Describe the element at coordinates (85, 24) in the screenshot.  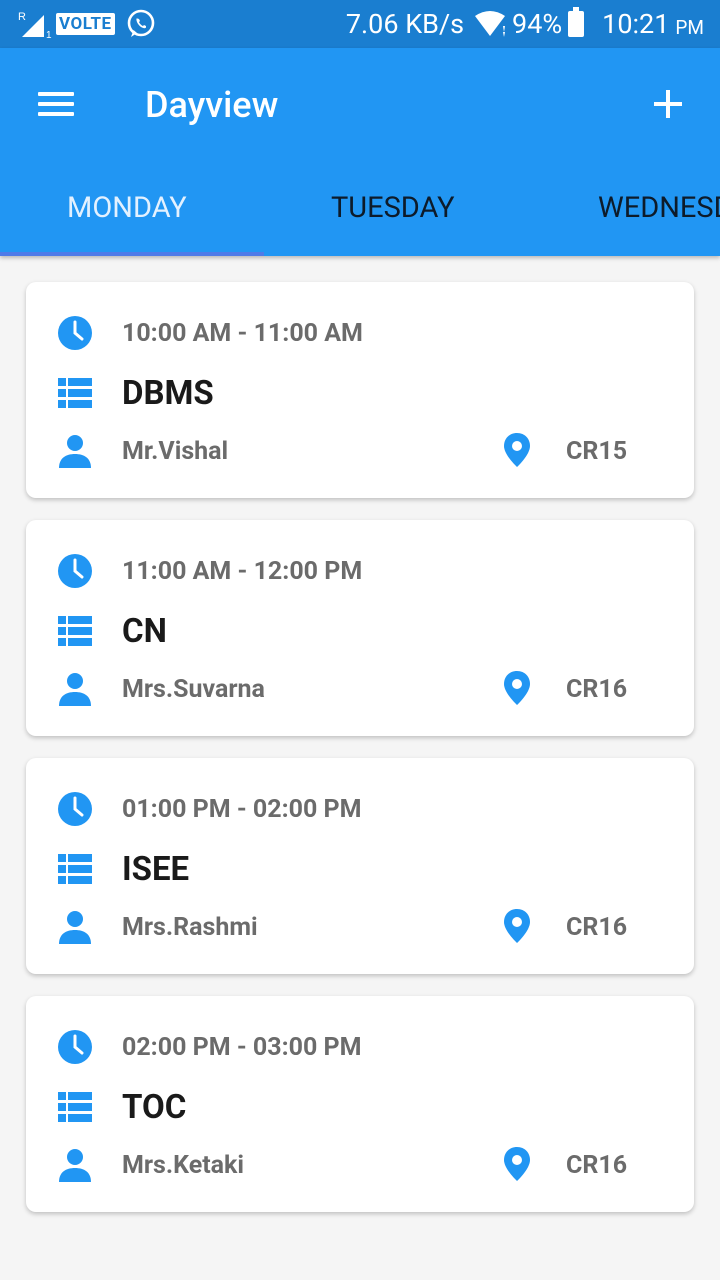
I see `volte-badge: VOLTE` at that location.